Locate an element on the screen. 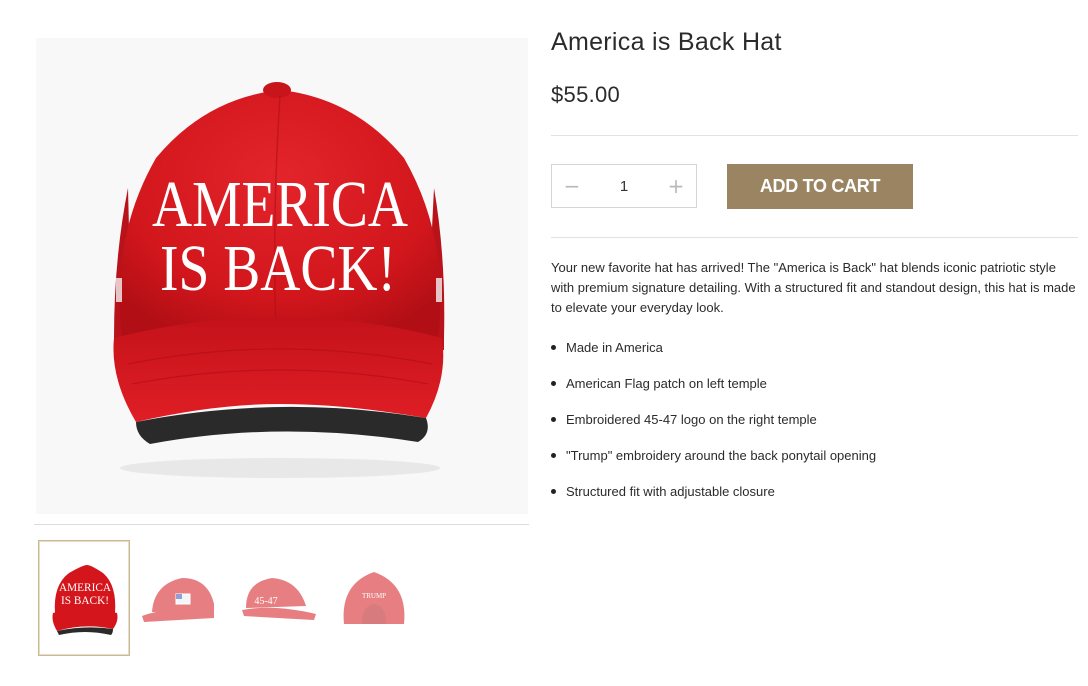  hat-back-thumbnail-image: TRUMP is located at coordinates (374, 598).